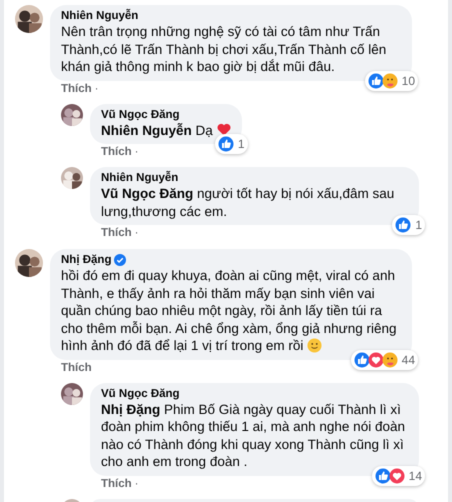 The image size is (452, 502). What do you see at coordinates (229, 310) in the screenshot?
I see `comment-text: hồi đó em đi quay khuya, đoàn ai cũng mệt, viral có anh Thành, e thấy ảnh ra hỏi thăm mấy bạn sinh viên vai quần chúng bao nhiêu một ngày, rồi ảnh lấy tiền túi ra cho thêm mỗi bạn. Ai chê ổng xàm, ổng giả nhưng riêng hình ảnh đó đã để lại 1 vị trí trong em rồi` at bounding box center [229, 310].